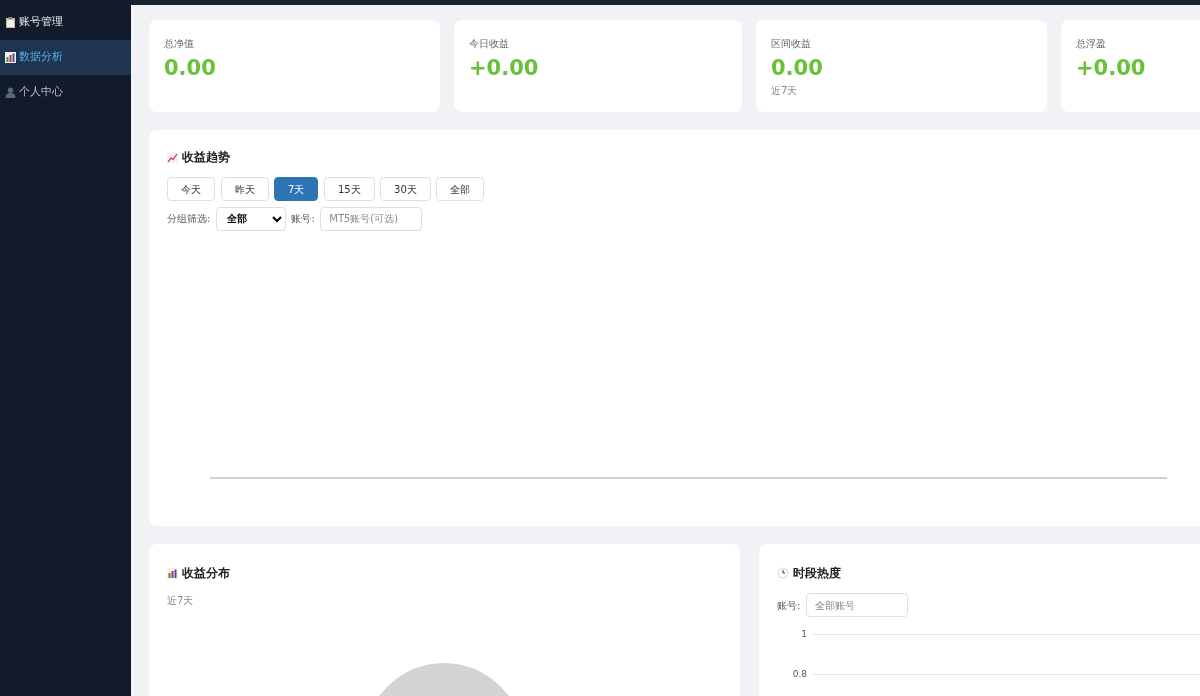  What do you see at coordinates (10, 92) in the screenshot?
I see `person-icon` at bounding box center [10, 92].